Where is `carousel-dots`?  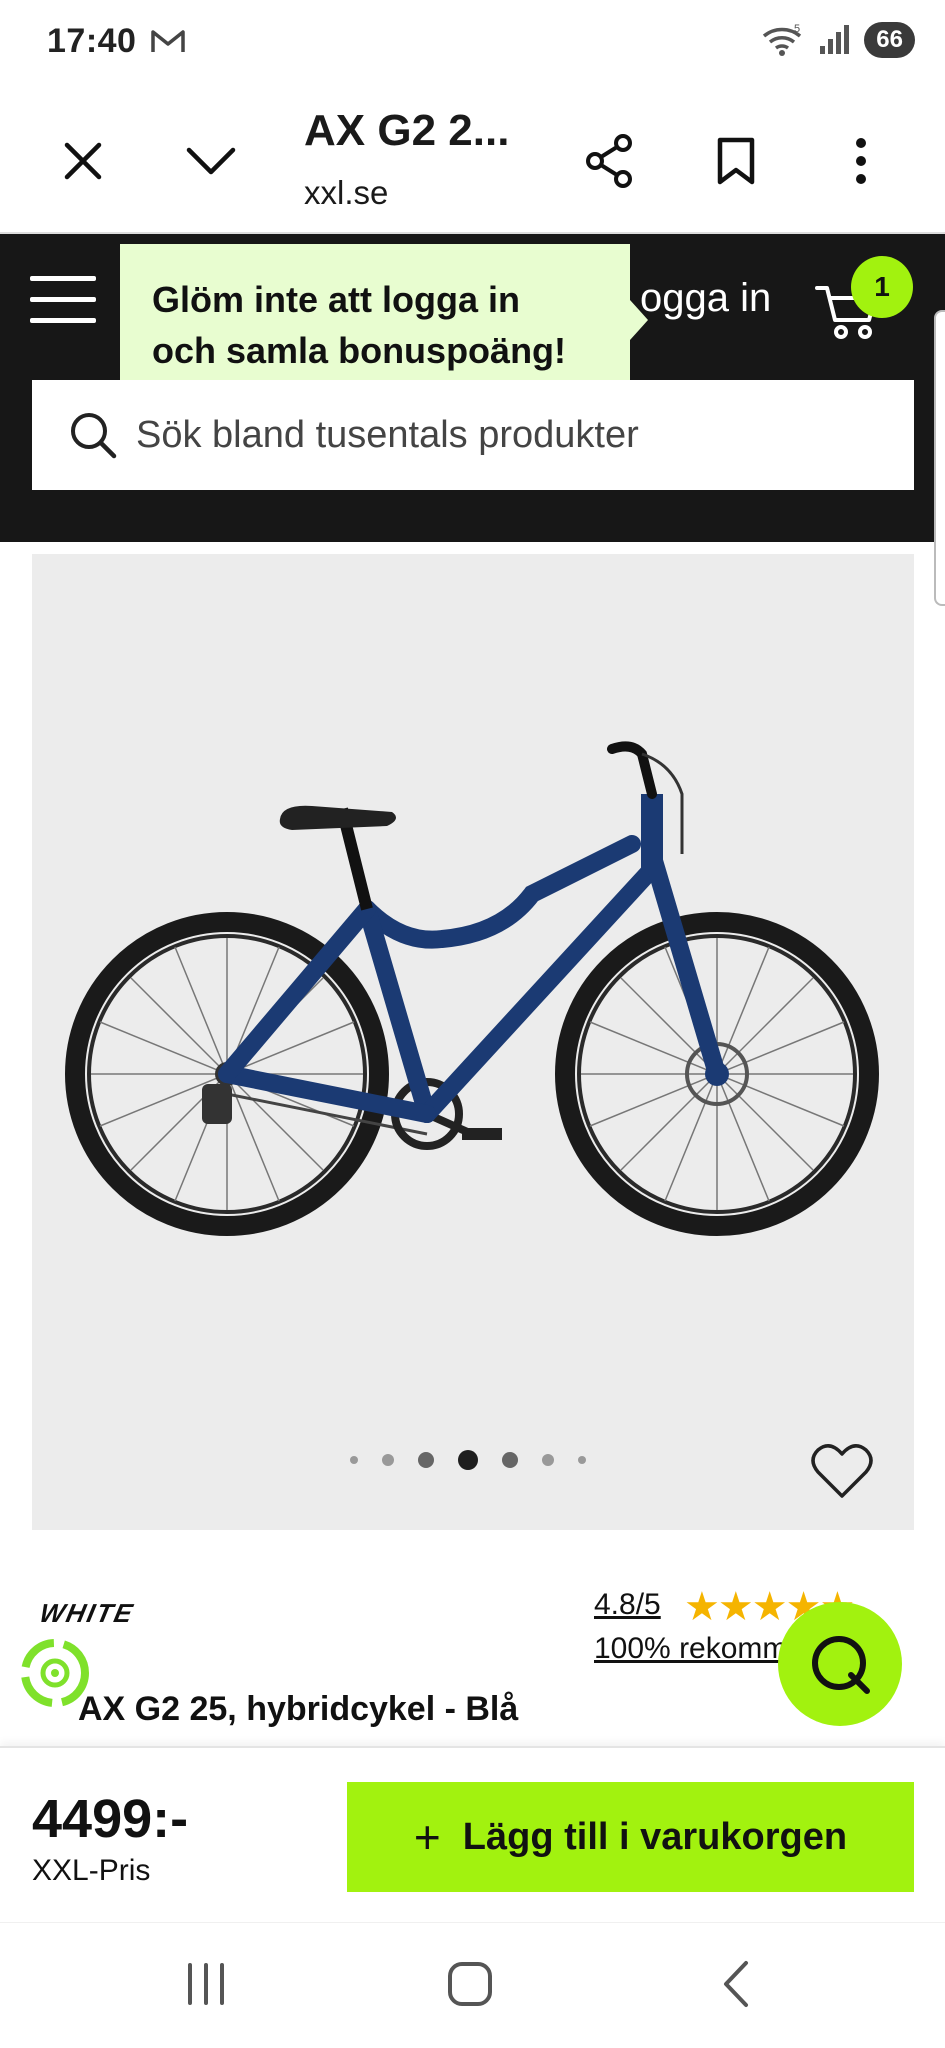 carousel-dots is located at coordinates (473, 1460).